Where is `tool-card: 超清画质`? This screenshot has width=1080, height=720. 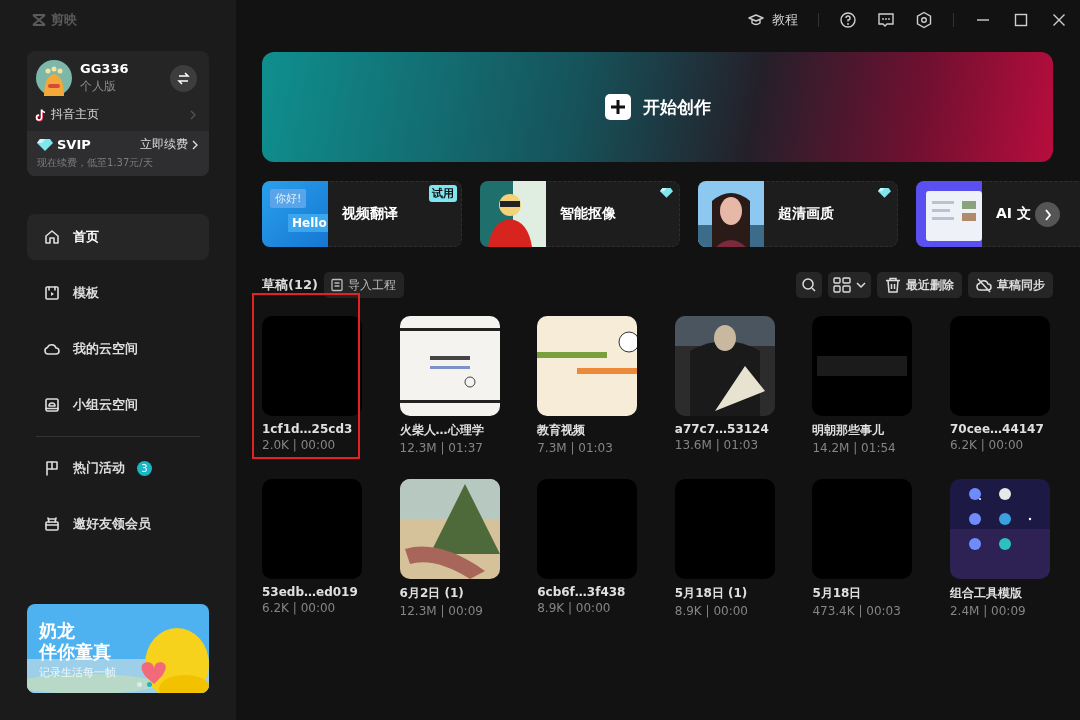 tool-card: 超清画质 is located at coordinates (798, 214).